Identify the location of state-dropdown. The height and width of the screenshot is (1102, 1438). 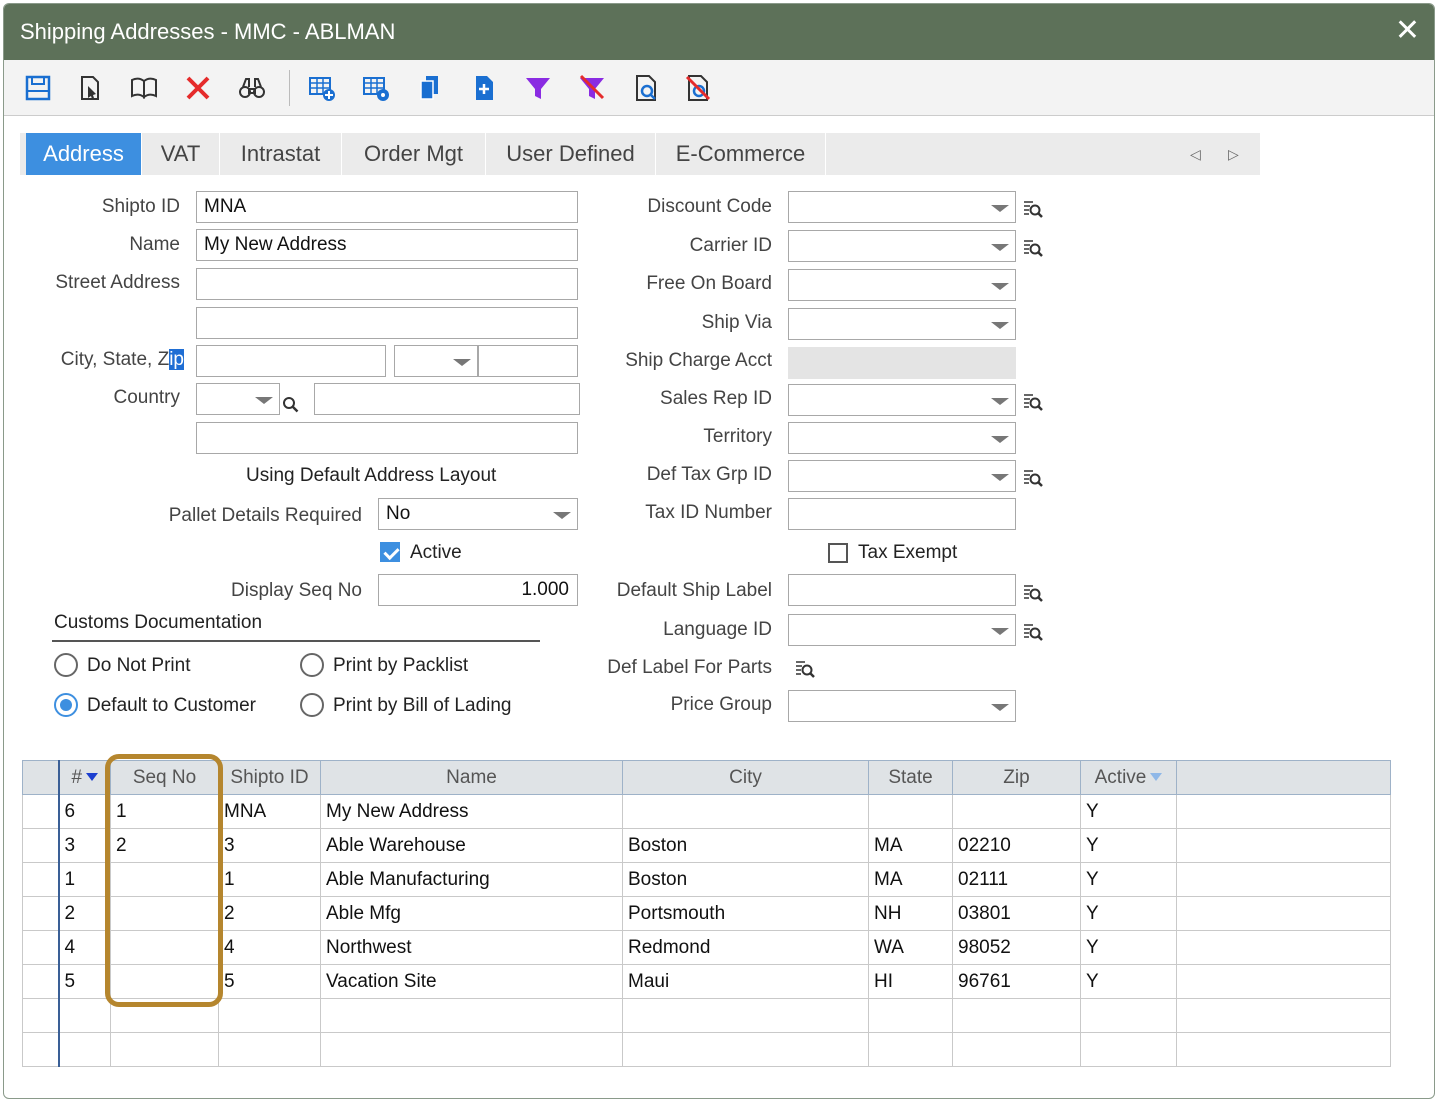
(436, 361).